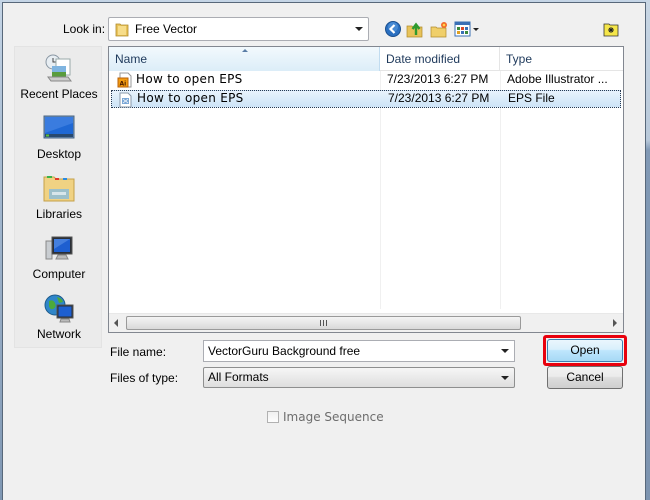 Image resolution: width=650 pixels, height=500 pixels. I want to click on image-sequence-checkbox, so click(273, 417).